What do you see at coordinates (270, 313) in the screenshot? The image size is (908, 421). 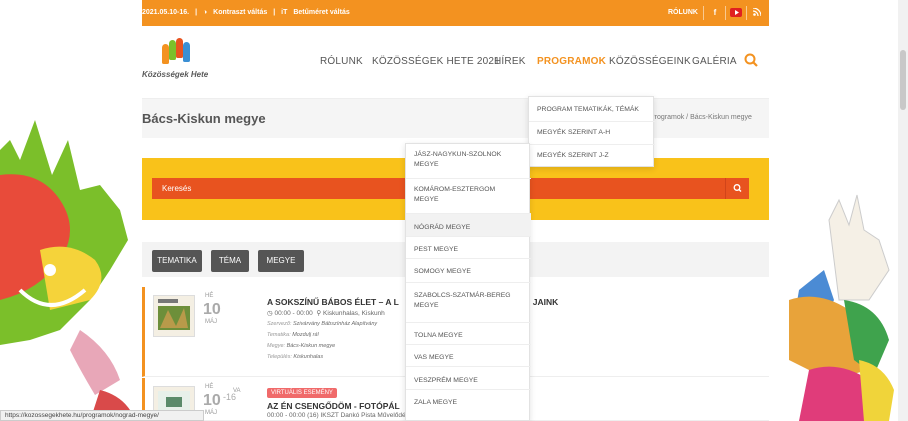 I see `clock-icon: ◷` at bounding box center [270, 313].